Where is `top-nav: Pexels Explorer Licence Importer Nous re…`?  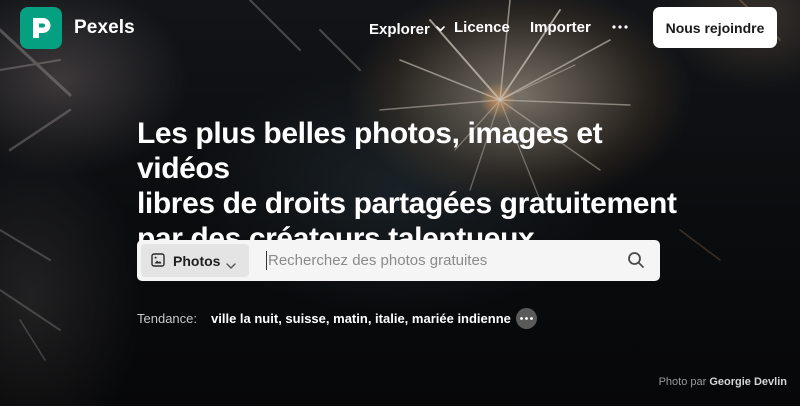 top-nav: Pexels Explorer Licence Importer Nous re… is located at coordinates (400, 28).